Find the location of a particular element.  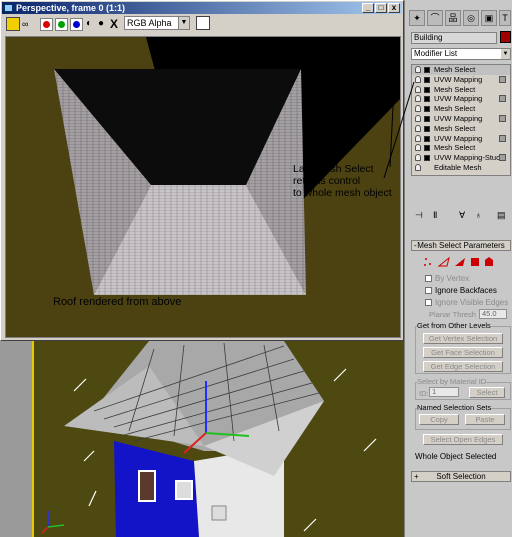

soft-selection-title: Soft Selection is located at coordinates (461, 476).